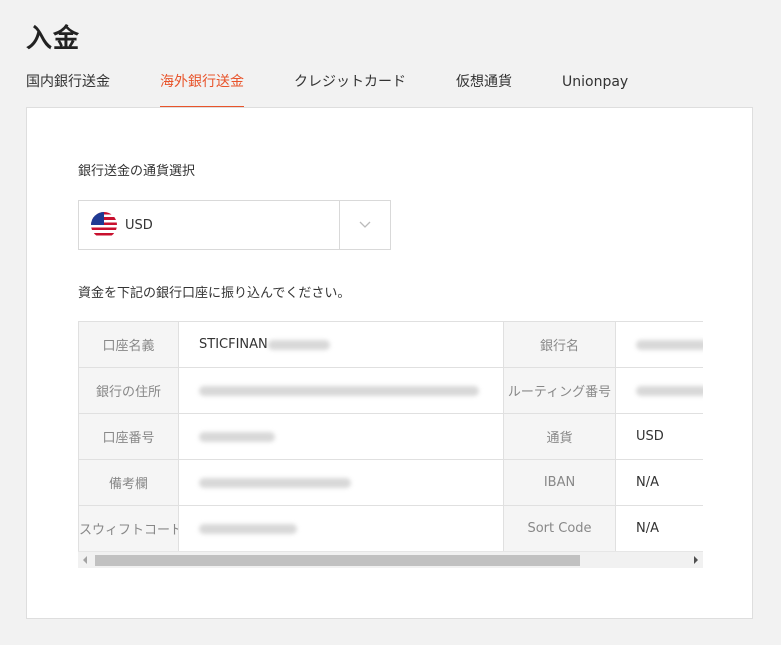 This screenshot has height=645, width=781. Describe the element at coordinates (659, 436) in the screenshot. I see `currency-cell-value: USD` at that location.